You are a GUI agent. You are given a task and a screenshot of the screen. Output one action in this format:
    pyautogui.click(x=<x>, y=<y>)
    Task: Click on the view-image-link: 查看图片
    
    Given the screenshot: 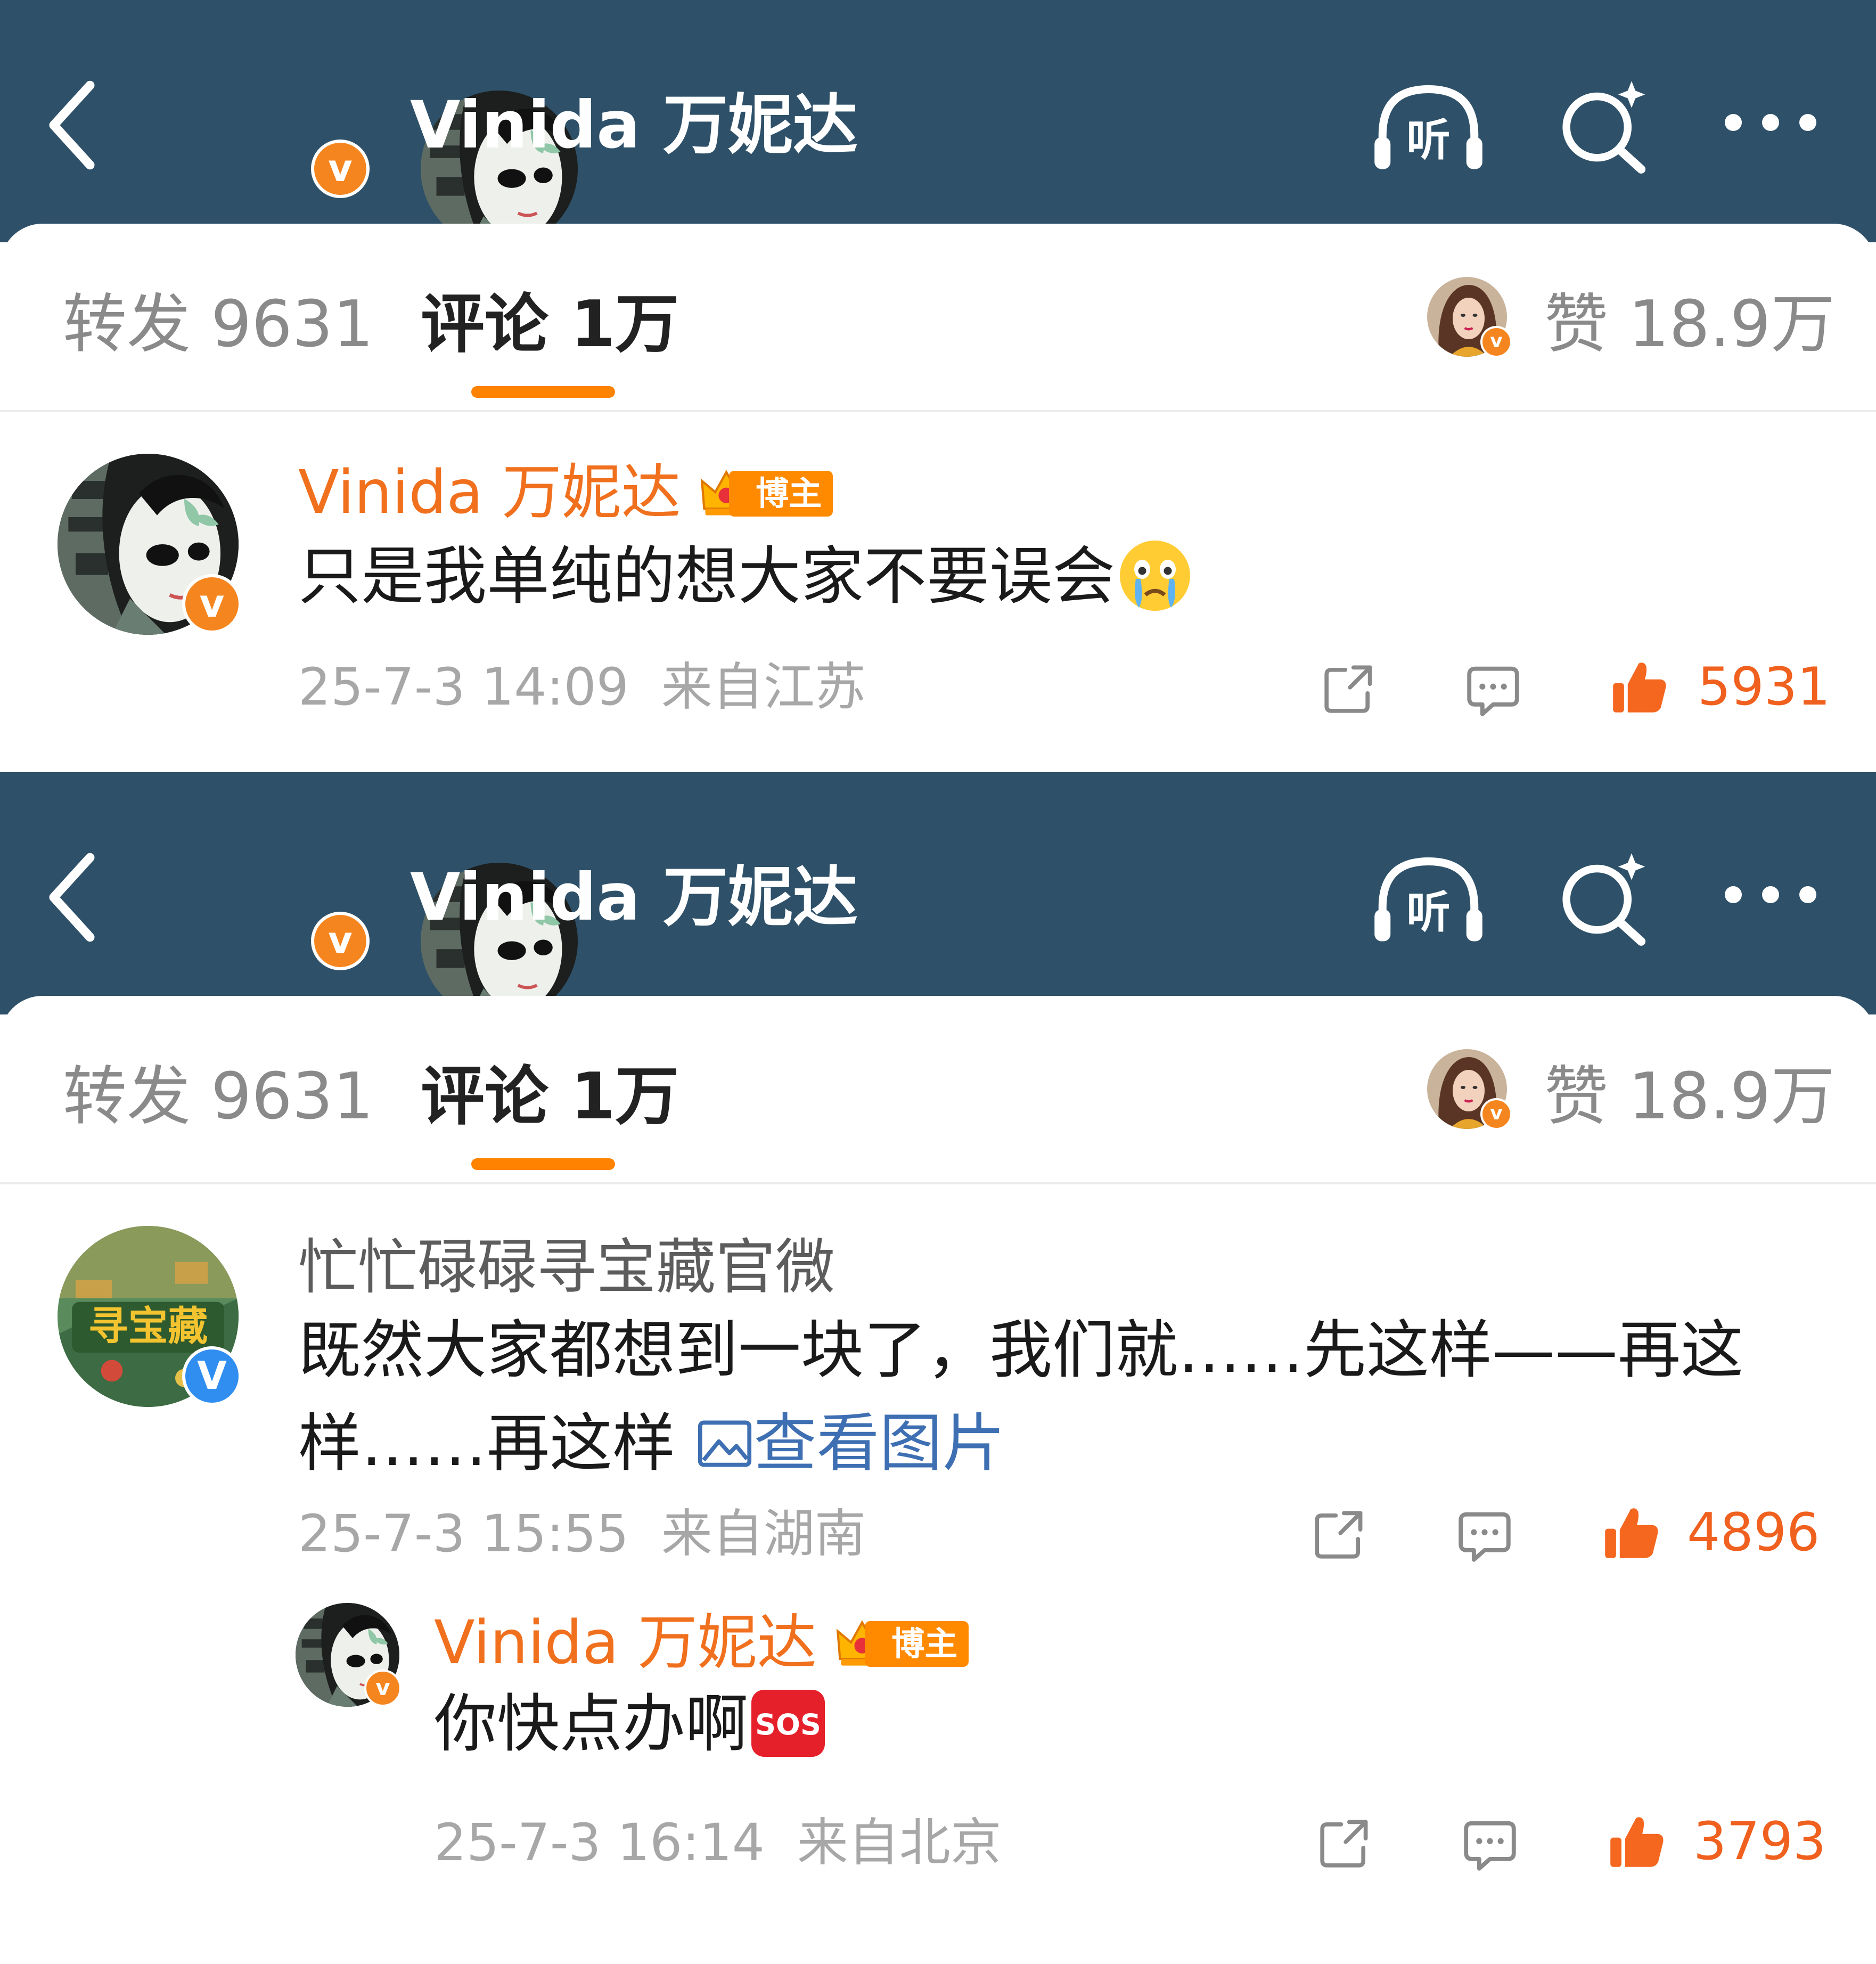 What is the action you would take?
    pyautogui.click(x=850, y=1443)
    